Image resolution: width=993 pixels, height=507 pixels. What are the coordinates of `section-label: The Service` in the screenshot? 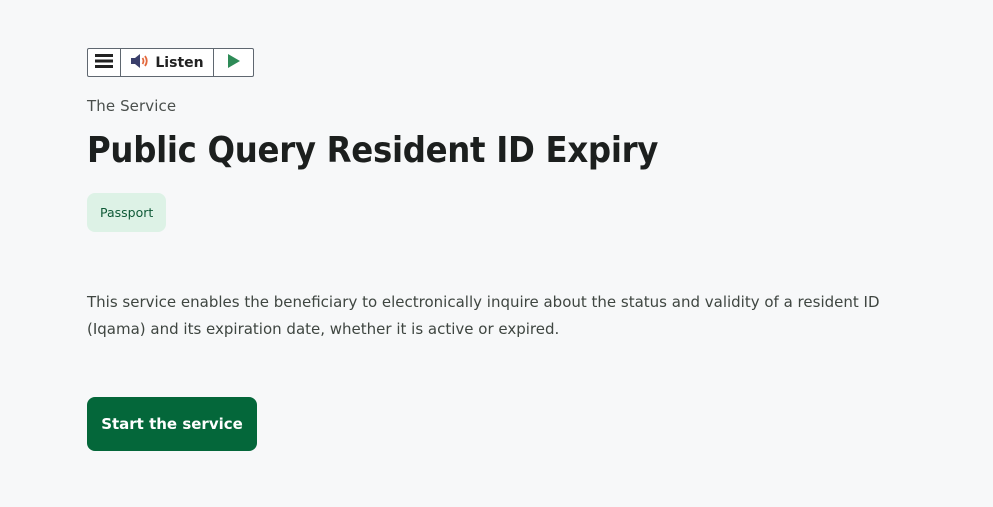 It's located at (132, 106).